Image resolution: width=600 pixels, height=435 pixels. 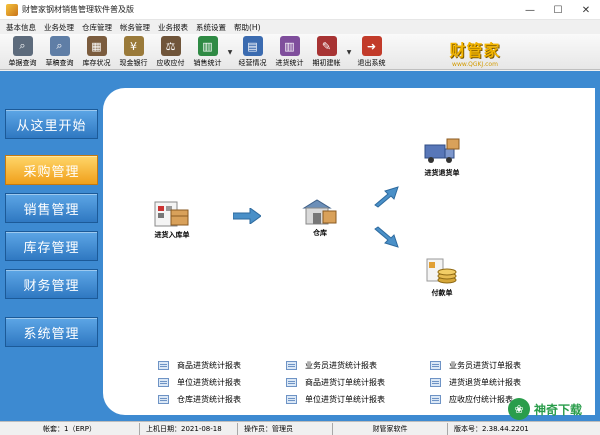 What do you see at coordinates (345, 382) in the screenshot?
I see `report-label: 商品进货订单统计报表` at bounding box center [345, 382].